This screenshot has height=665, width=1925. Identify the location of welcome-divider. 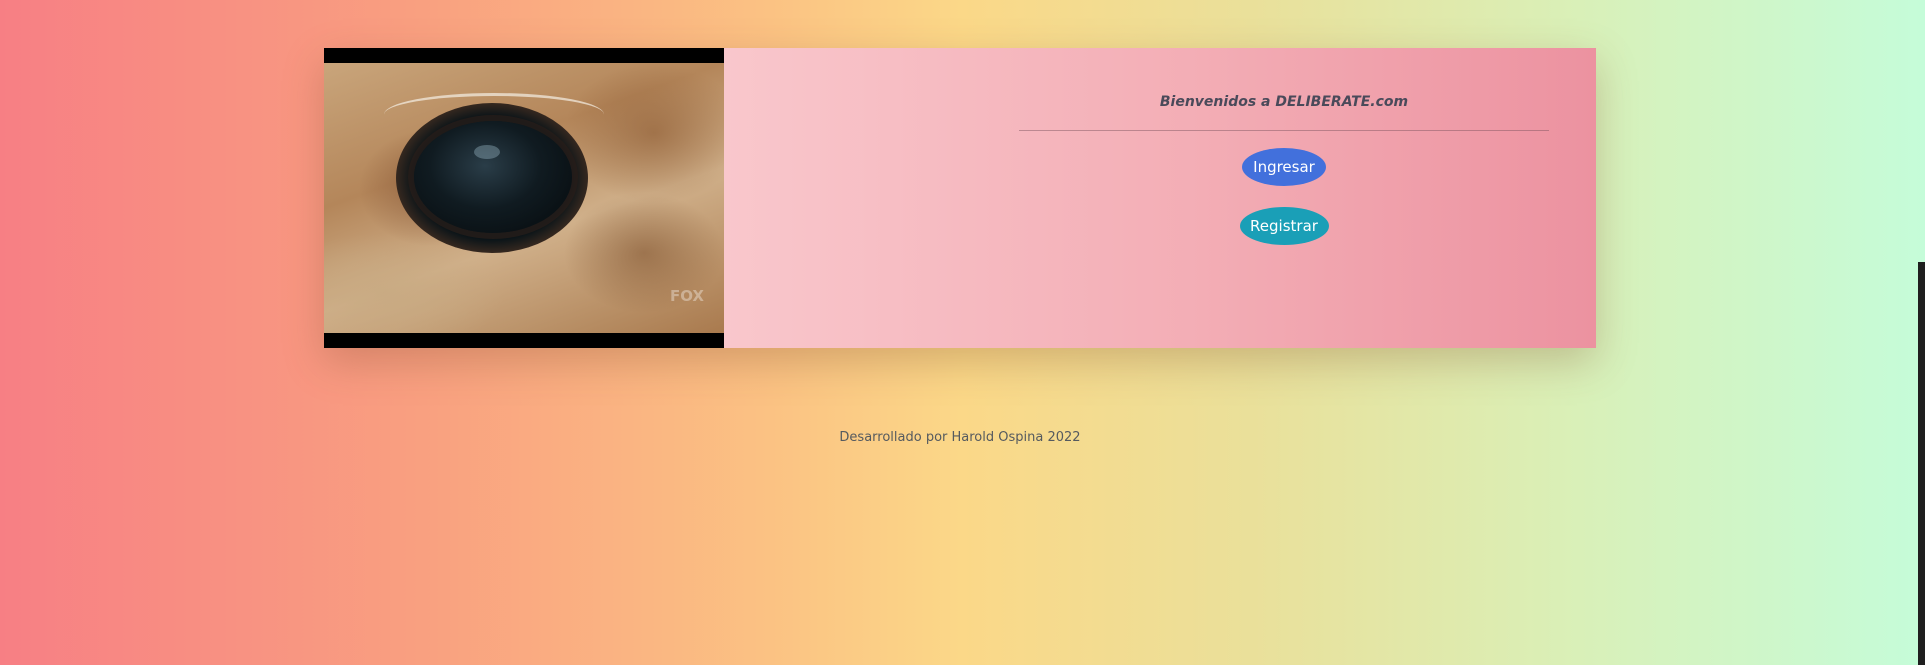
(1284, 130).